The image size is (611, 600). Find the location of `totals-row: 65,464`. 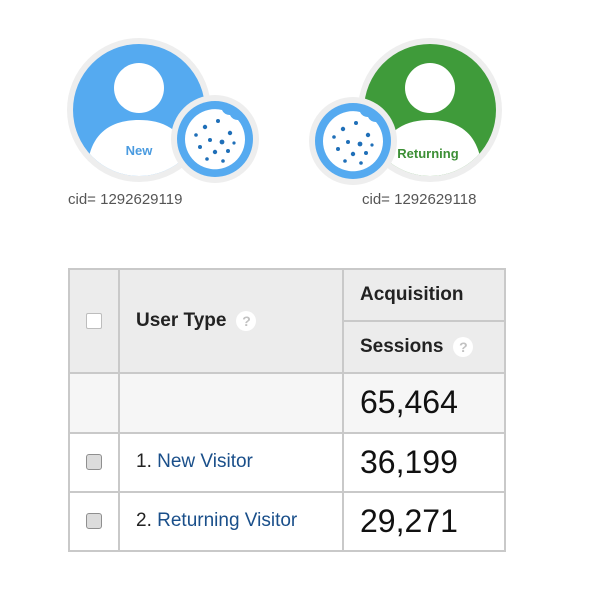

totals-row: 65,464 is located at coordinates (287, 403).